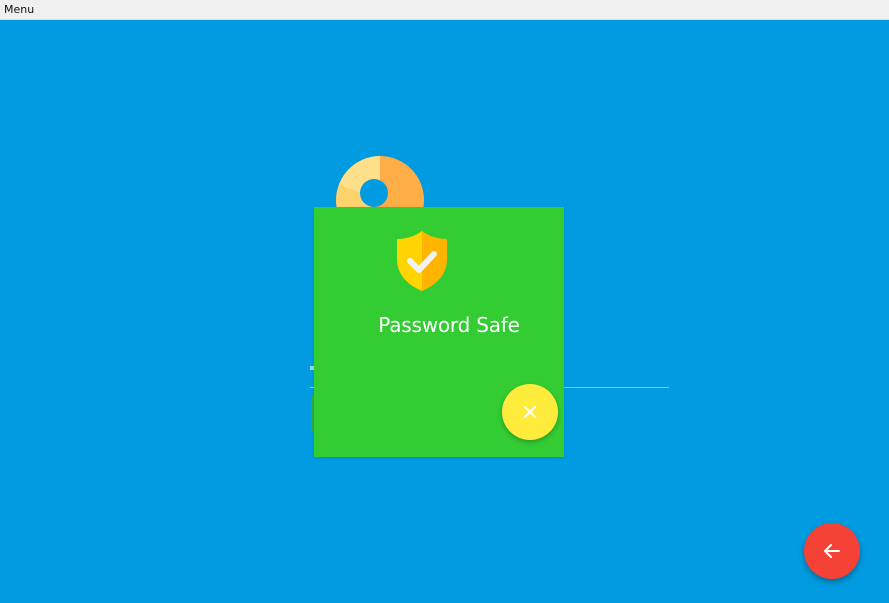  Describe the element at coordinates (444, 10) in the screenshot. I see `menu-bar: Menu` at that location.